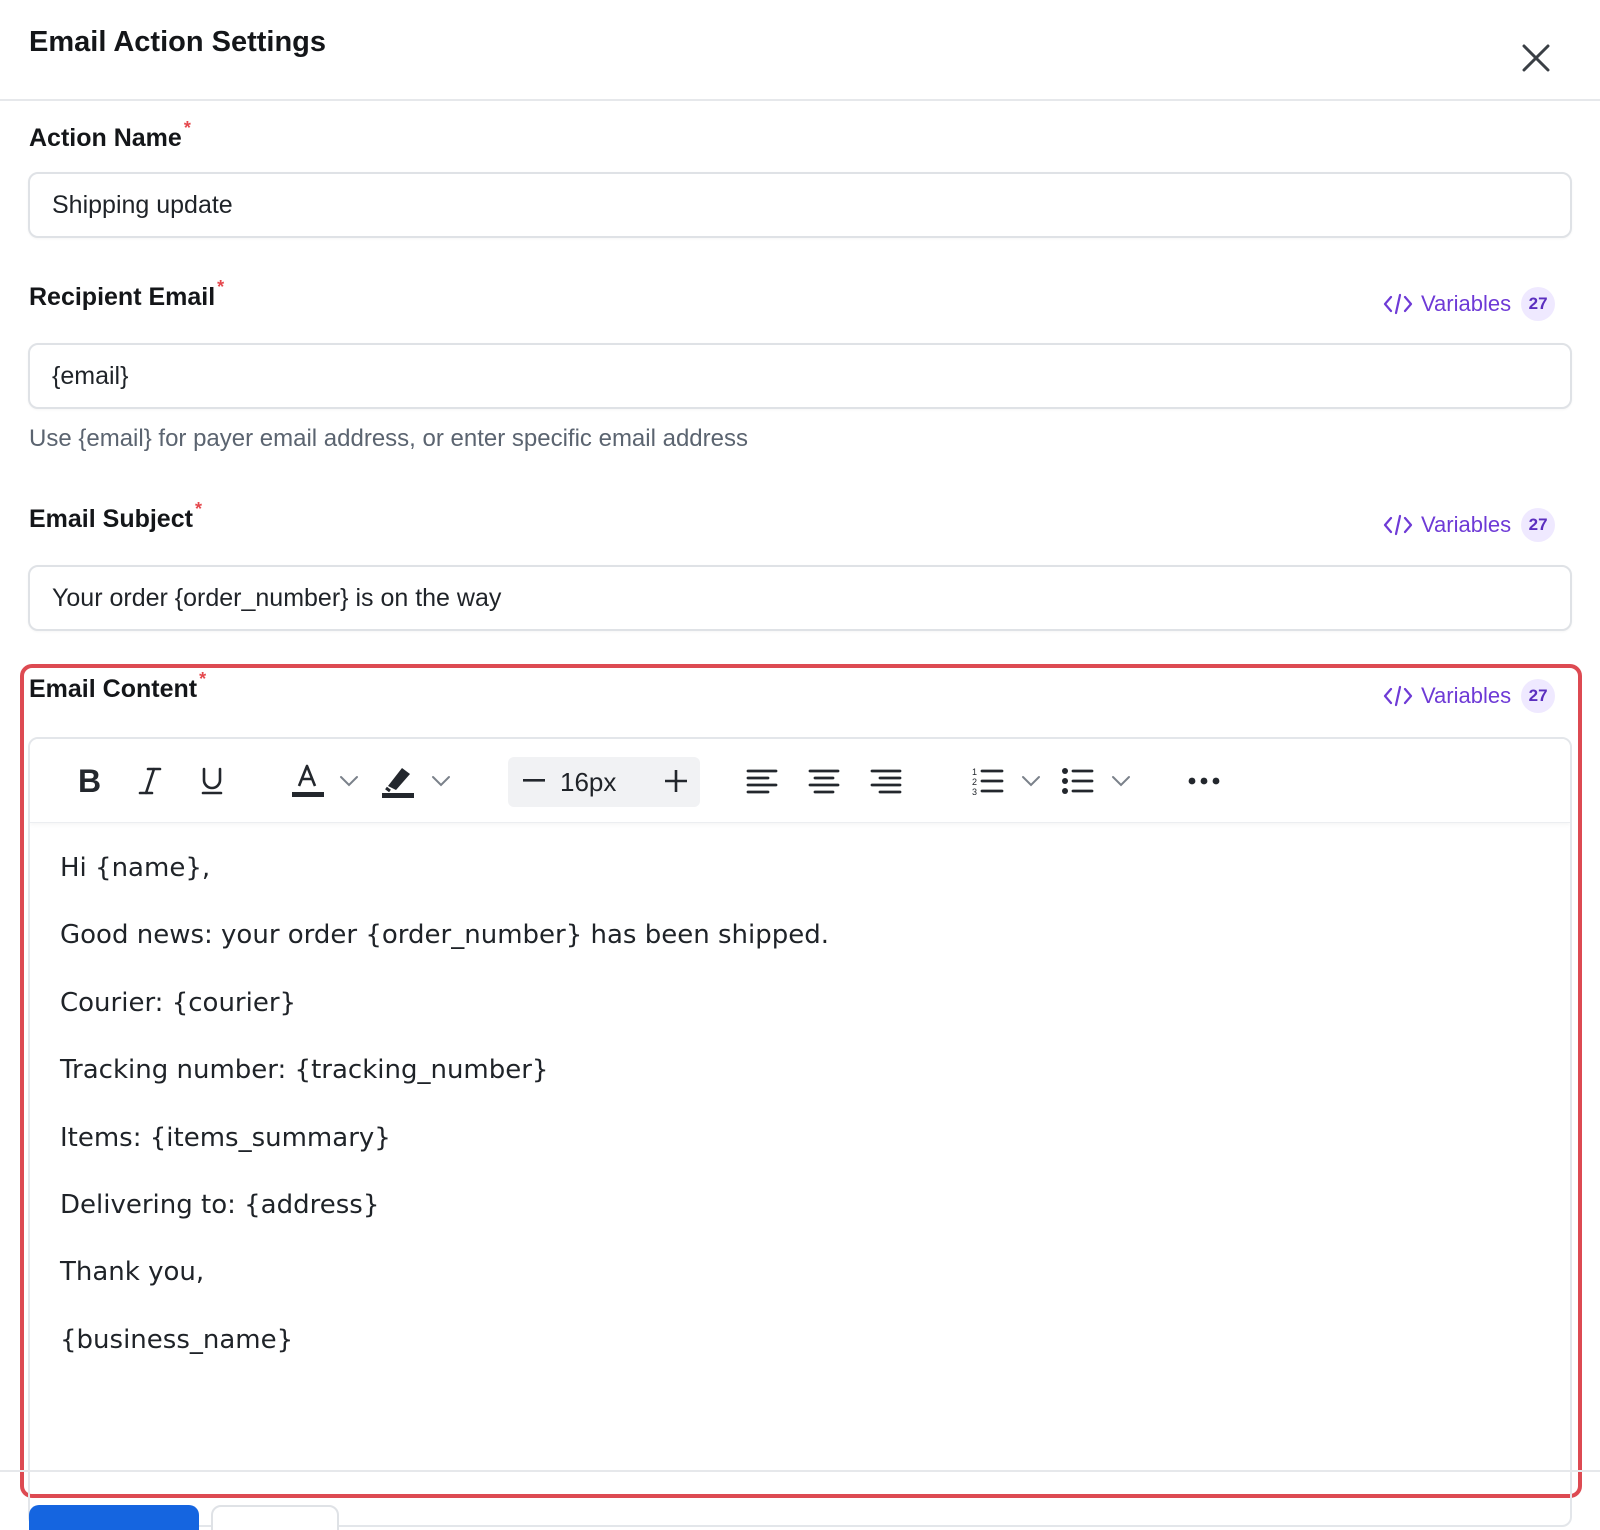 The width and height of the screenshot is (1600, 1530). What do you see at coordinates (142, 204) in the screenshot?
I see `action-name-value: Shipping update` at bounding box center [142, 204].